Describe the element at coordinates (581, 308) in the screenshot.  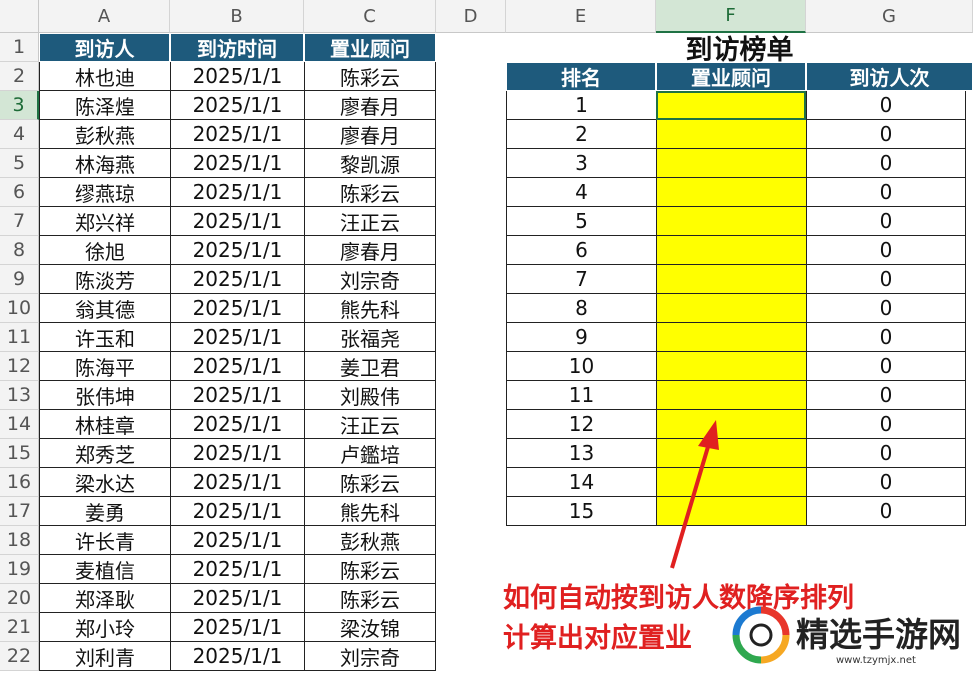
I see `rank-cell: 8` at that location.